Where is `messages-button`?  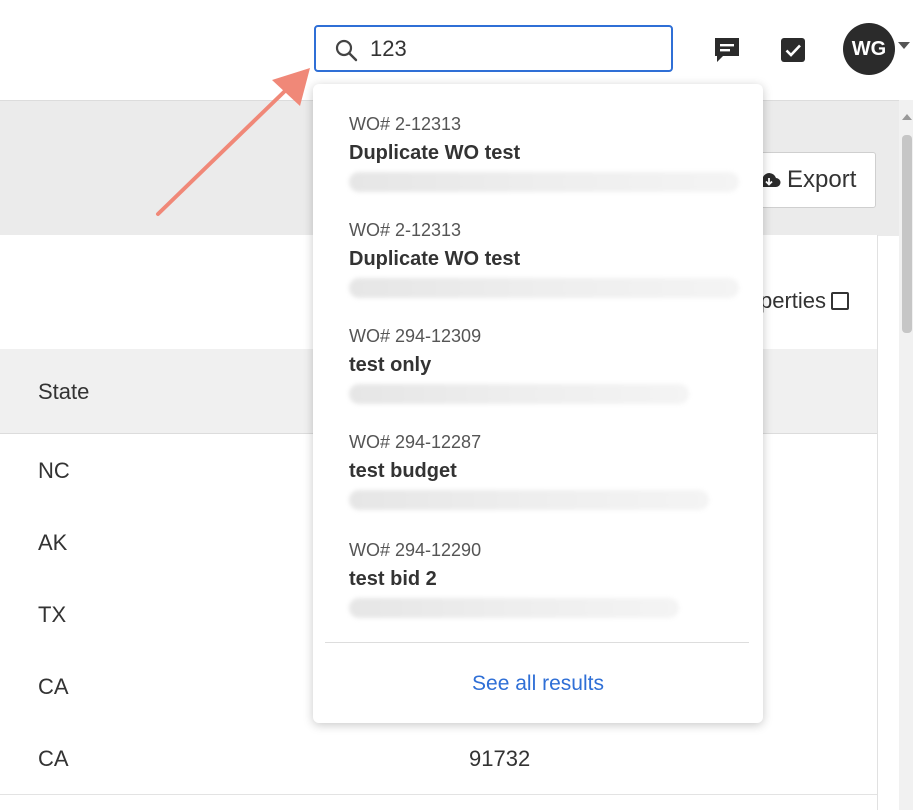
messages-button is located at coordinates (727, 50).